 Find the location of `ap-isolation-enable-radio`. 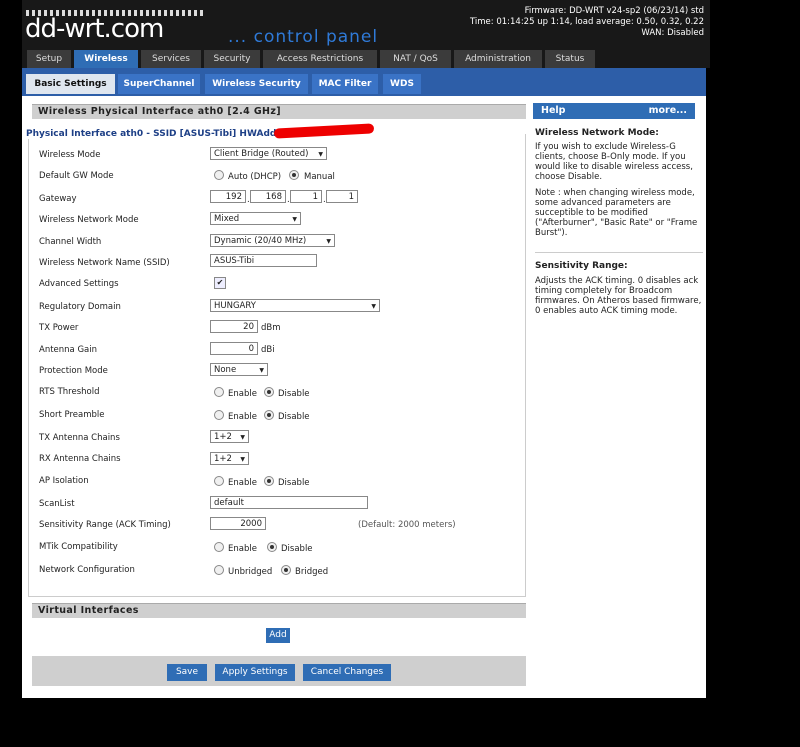

ap-isolation-enable-radio is located at coordinates (219, 481).